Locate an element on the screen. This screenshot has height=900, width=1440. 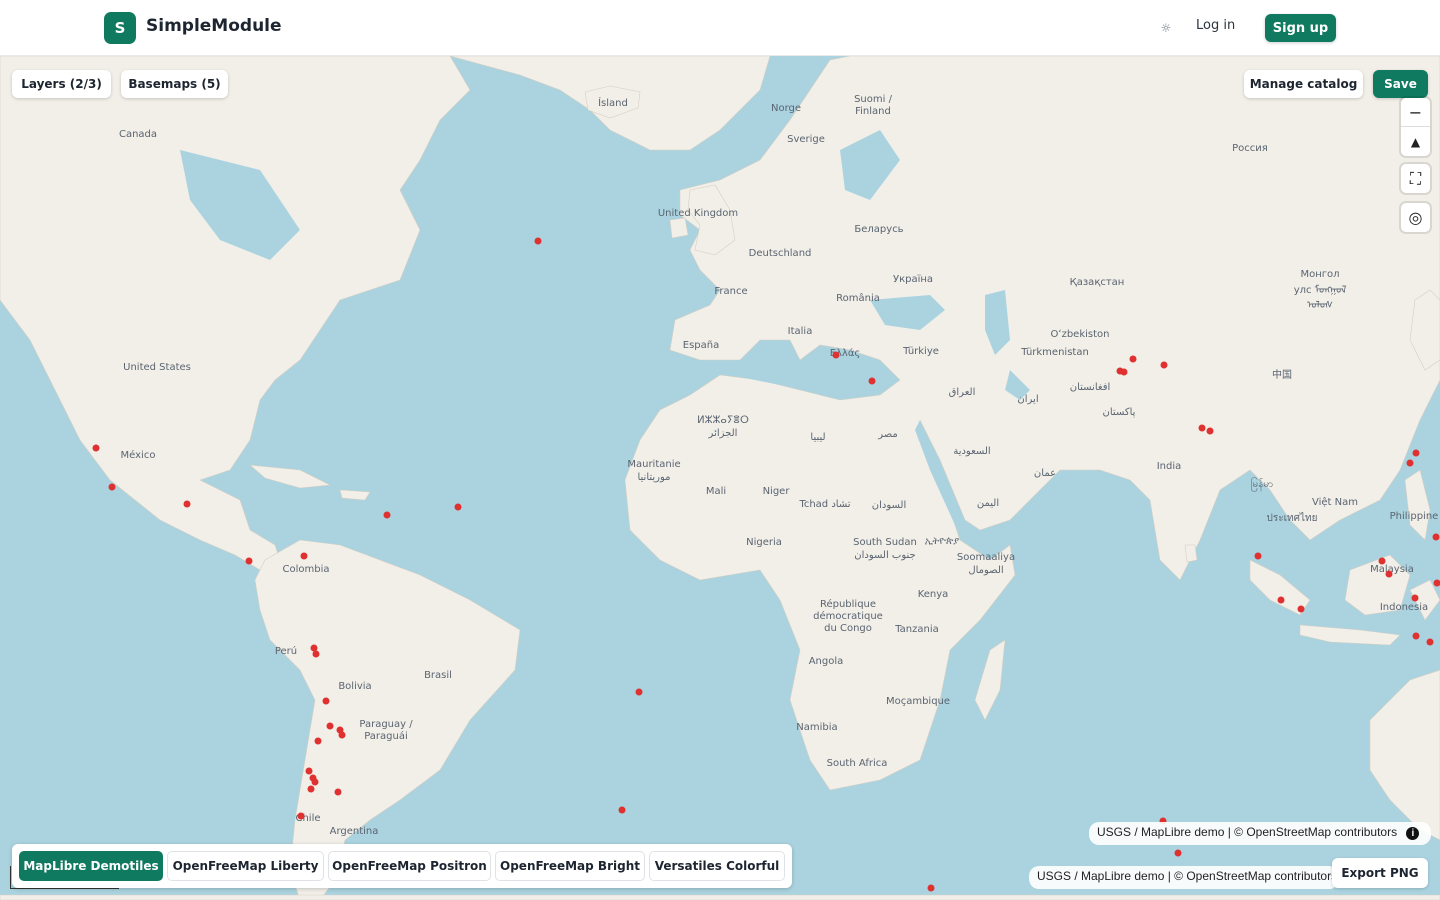
map-label: Moçambique is located at coordinates (918, 701).